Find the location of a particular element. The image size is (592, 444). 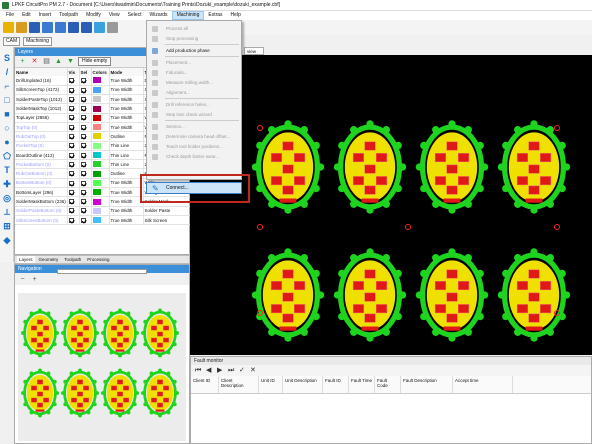

redo-icon is located at coordinates (86, 27).